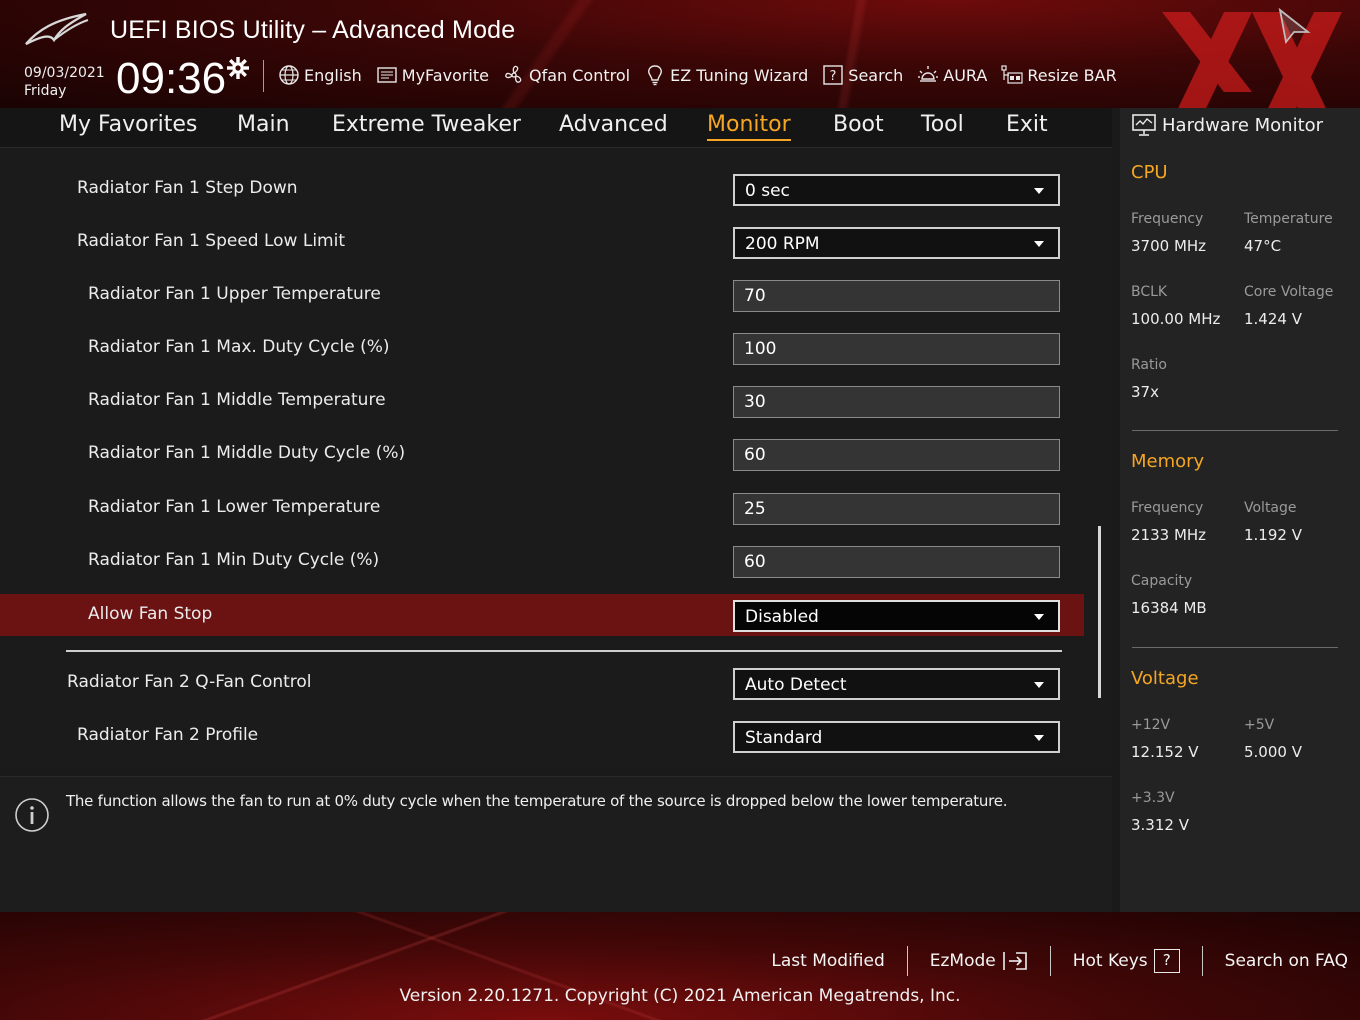  What do you see at coordinates (1110, 961) in the screenshot?
I see `hot-keys-label: Hot Keys` at bounding box center [1110, 961].